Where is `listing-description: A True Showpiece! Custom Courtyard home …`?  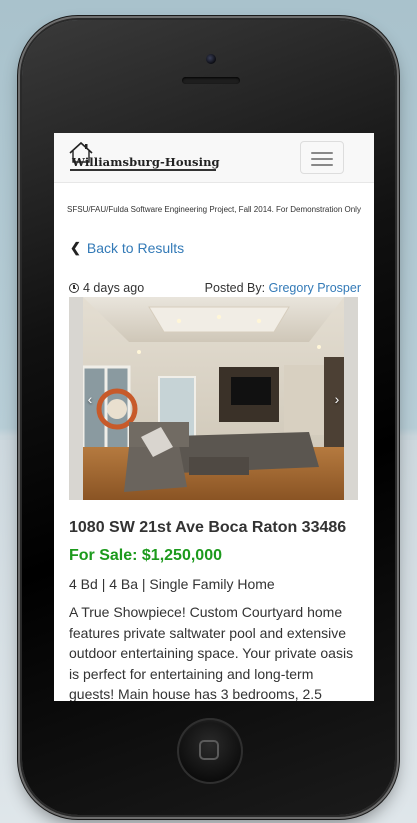
listing-description: A True Showpiece! Custom Courtyard home … is located at coordinates (211, 652).